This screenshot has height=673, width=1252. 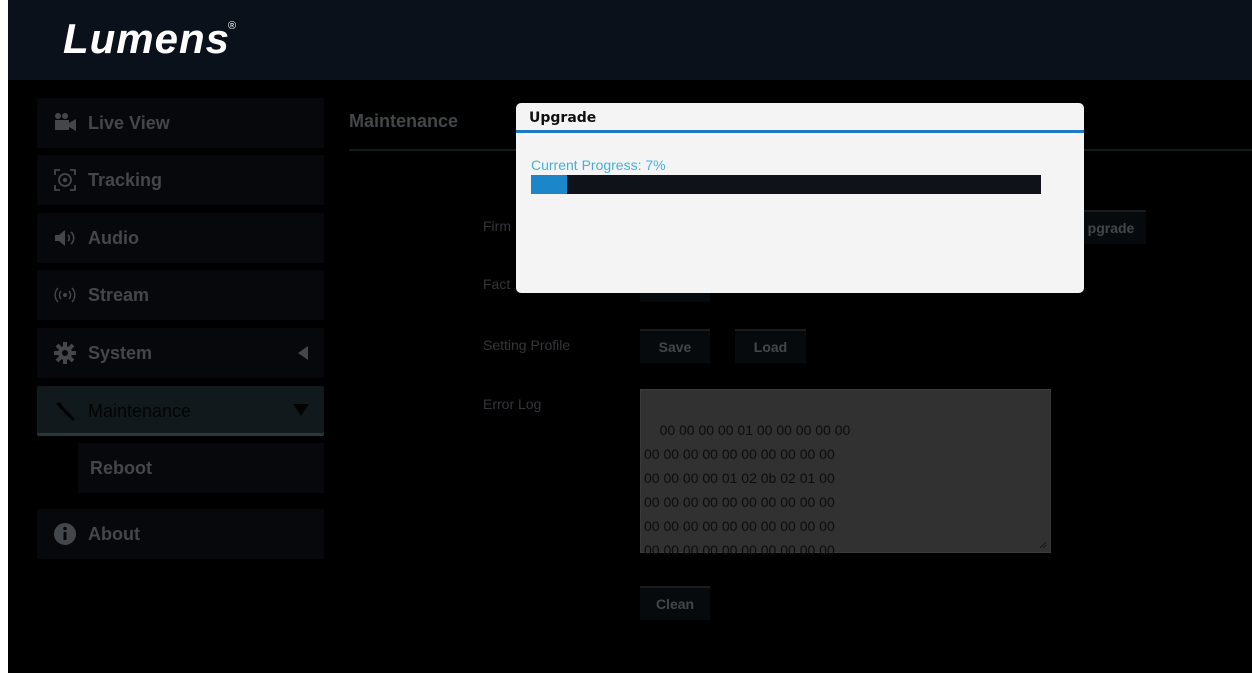 What do you see at coordinates (630, 40) in the screenshot?
I see `header-bar: Lumens ®` at bounding box center [630, 40].